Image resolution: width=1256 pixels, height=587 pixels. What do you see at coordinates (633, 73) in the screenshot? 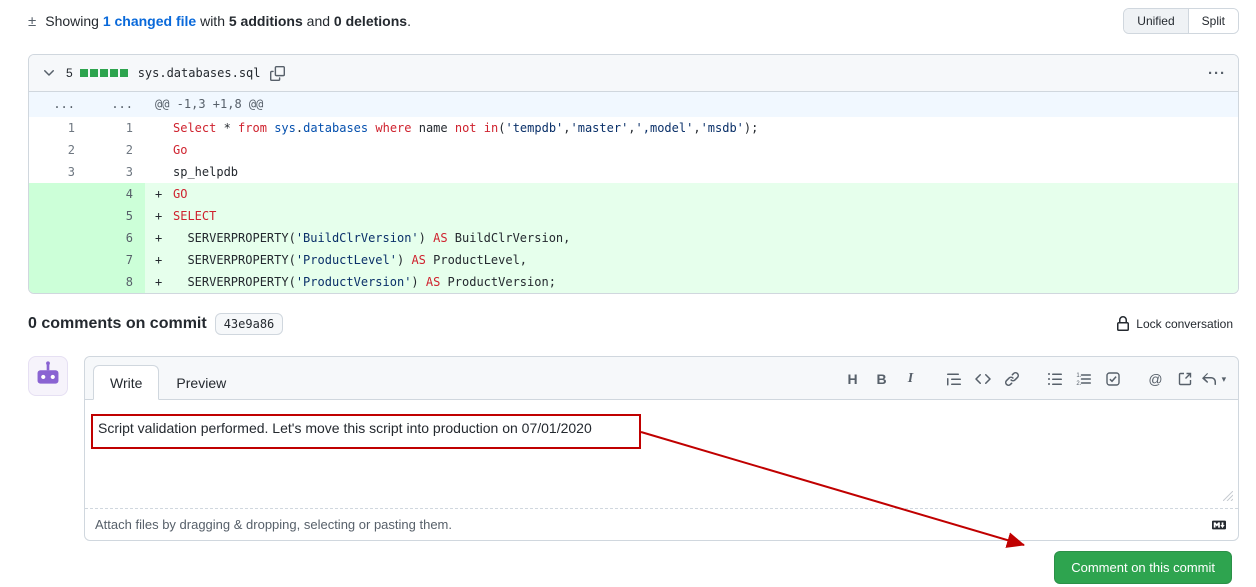
I see `file-header: 5 sys.databases.sql ···` at bounding box center [633, 73].